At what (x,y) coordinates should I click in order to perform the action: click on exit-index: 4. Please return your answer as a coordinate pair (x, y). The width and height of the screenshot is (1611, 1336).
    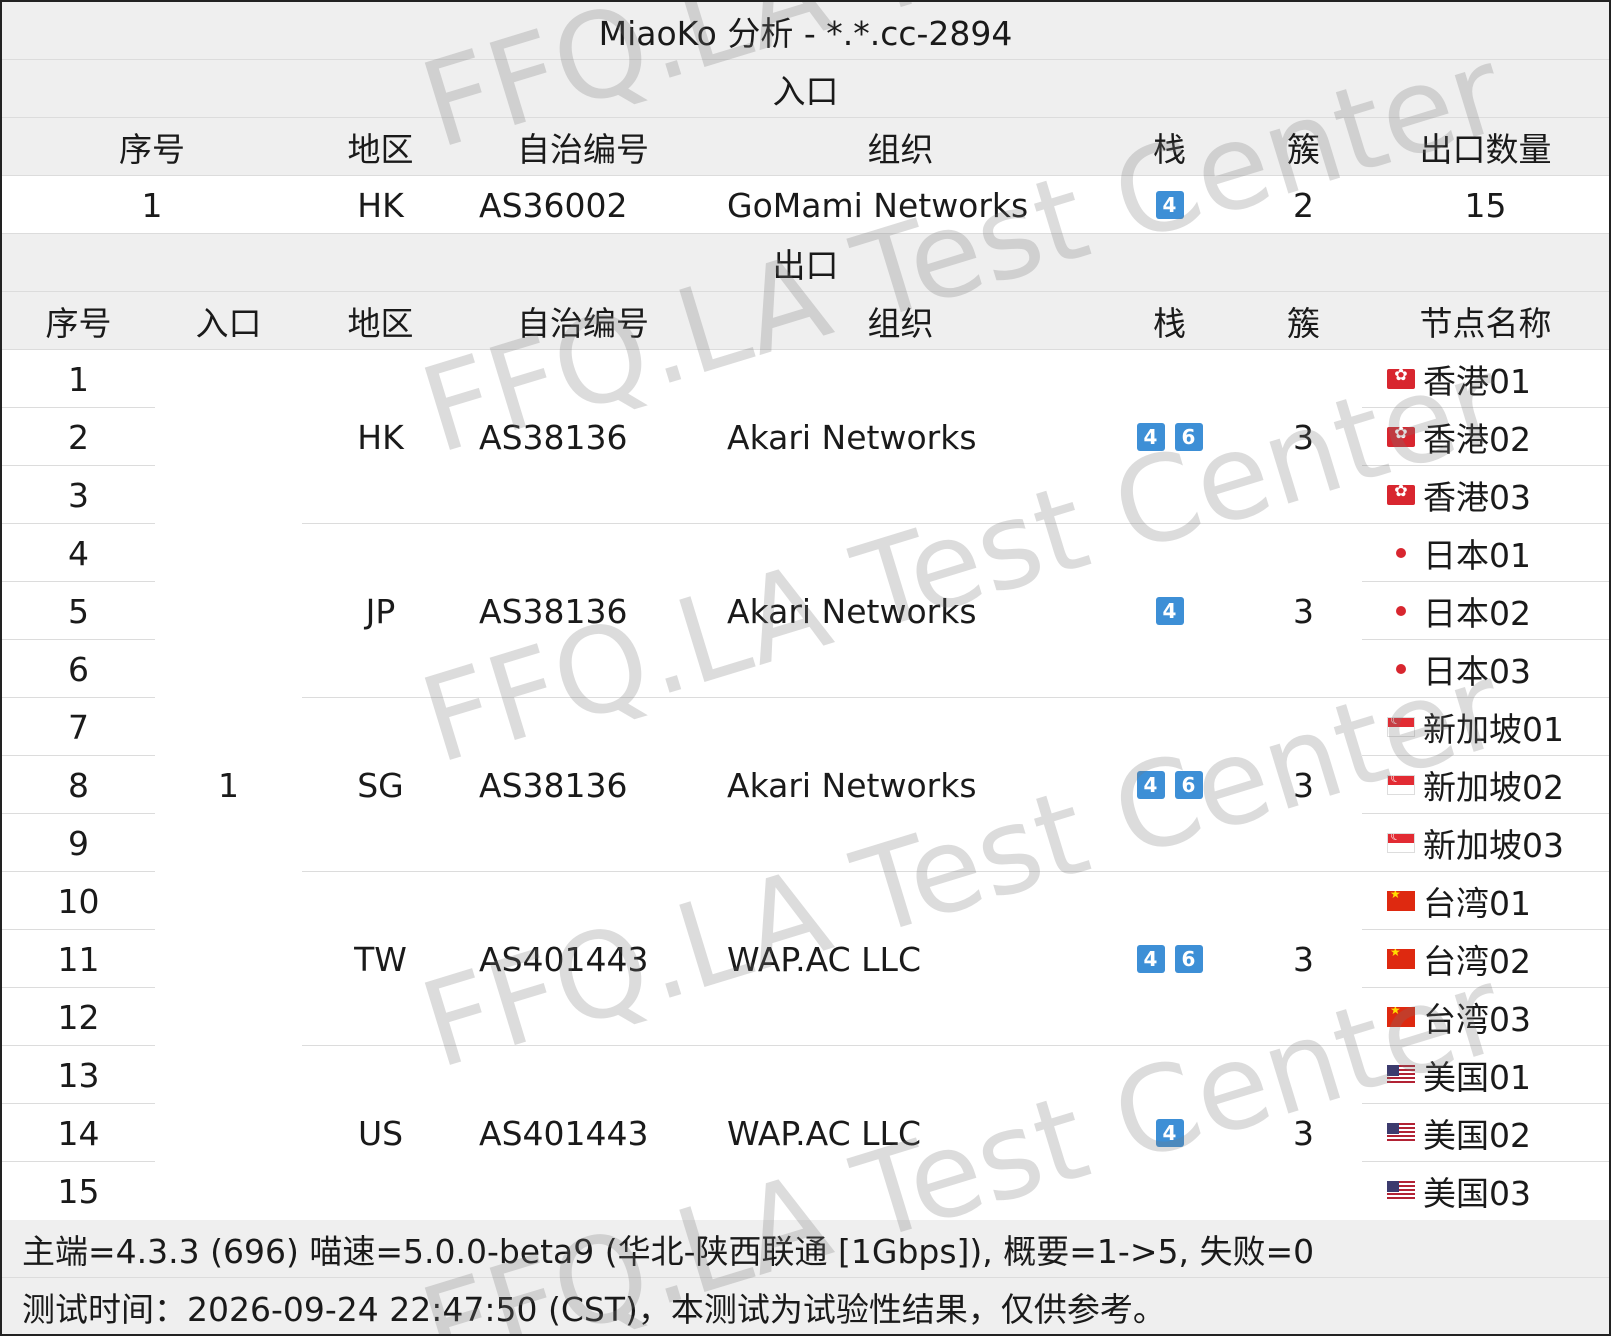
    Looking at the image, I should click on (78, 553).